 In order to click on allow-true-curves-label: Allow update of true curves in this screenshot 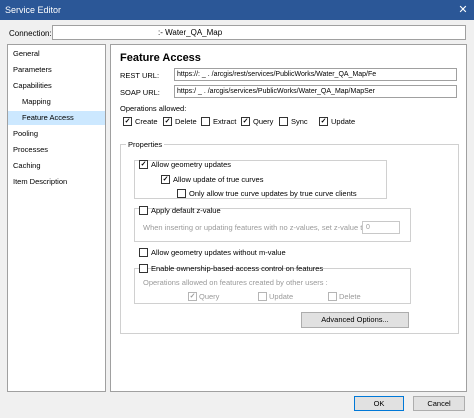, I will do `click(218, 179)`.